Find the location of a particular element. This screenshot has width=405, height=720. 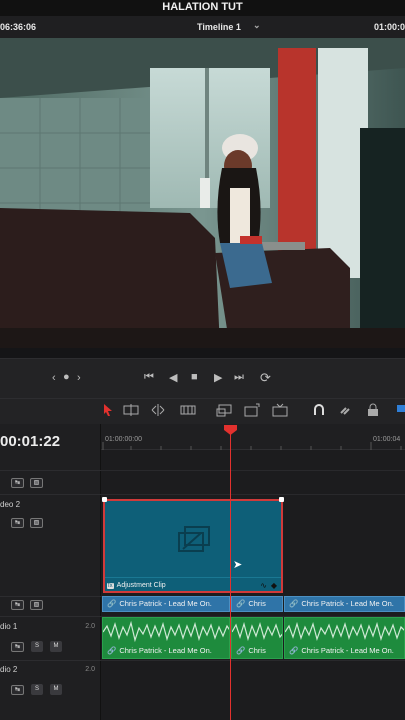

jog-prev-icon: ‹ is located at coordinates (54, 378).